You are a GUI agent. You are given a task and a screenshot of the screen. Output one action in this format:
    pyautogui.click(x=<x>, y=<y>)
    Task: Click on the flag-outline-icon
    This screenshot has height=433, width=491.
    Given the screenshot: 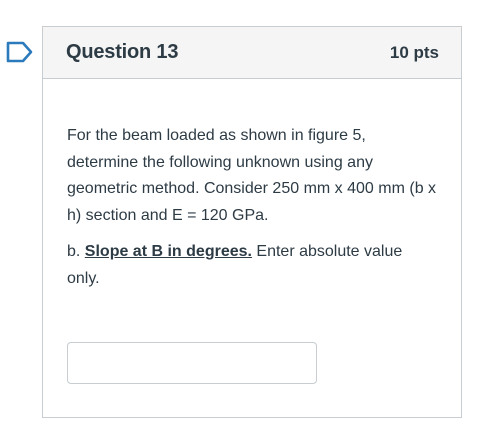 What is the action you would take?
    pyautogui.click(x=20, y=52)
    